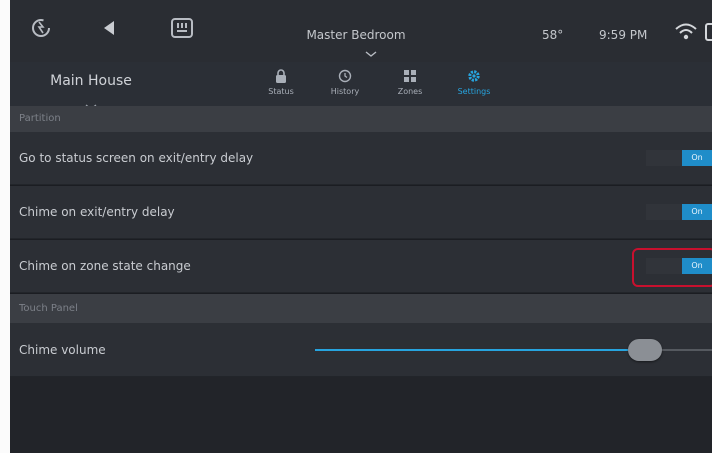  I want to click on setting-row: Chime on zone state change On, so click(361, 266).